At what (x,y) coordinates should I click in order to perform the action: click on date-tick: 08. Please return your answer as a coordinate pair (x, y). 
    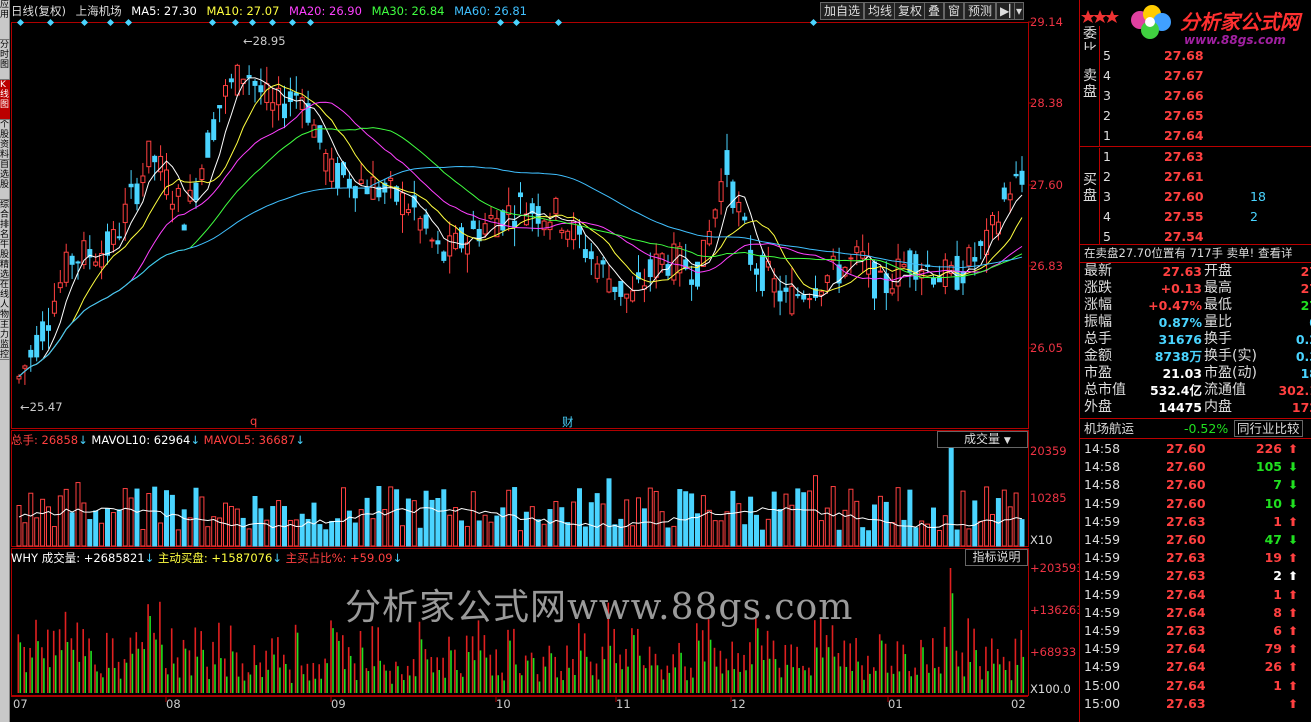
    Looking at the image, I should click on (173, 704).